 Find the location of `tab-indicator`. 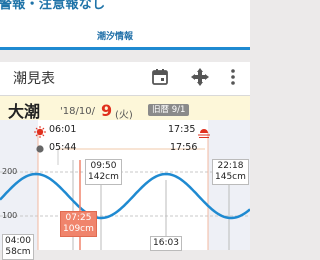

tab-indicator is located at coordinates (125, 48).